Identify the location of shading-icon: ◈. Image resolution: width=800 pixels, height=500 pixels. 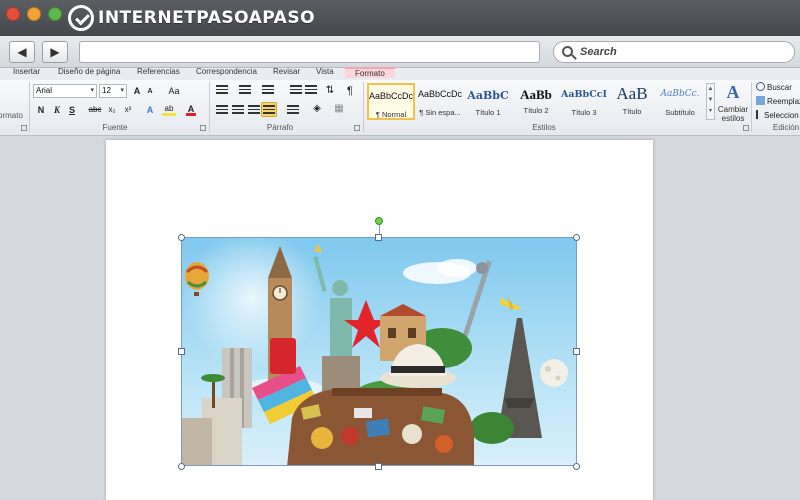
(317, 109).